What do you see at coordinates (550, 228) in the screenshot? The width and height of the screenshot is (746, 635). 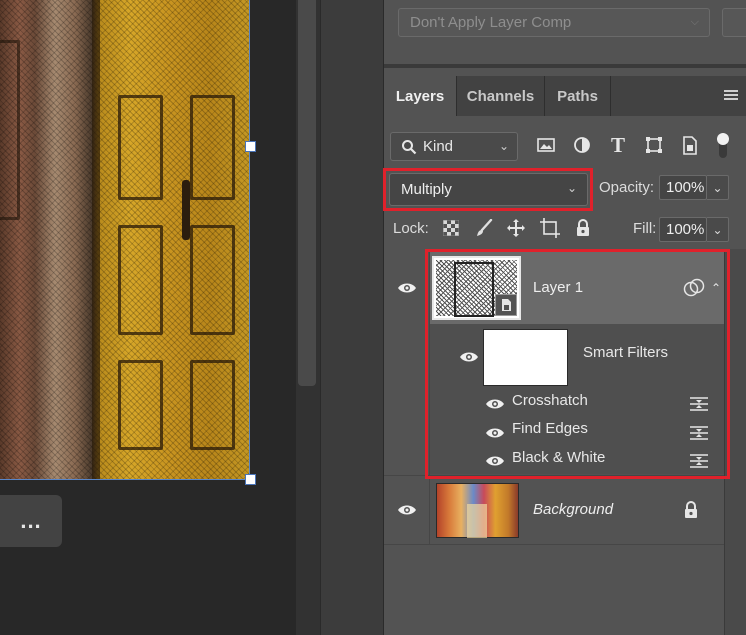 I see `lock-artboard-icon` at bounding box center [550, 228].